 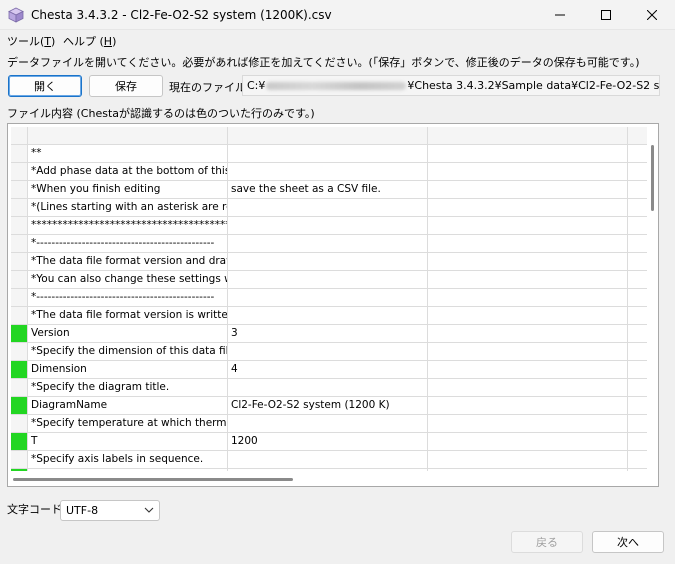 I want to click on horizontal-scroll-thumb, so click(x=153, y=479).